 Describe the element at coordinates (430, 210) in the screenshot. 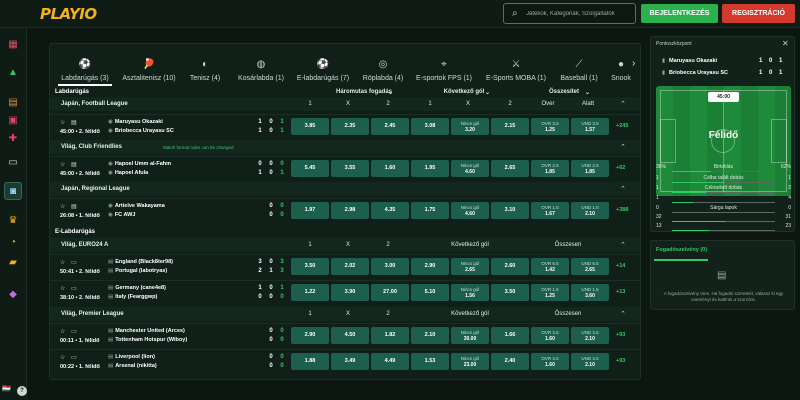

I see `odd-button: 1.75` at that location.